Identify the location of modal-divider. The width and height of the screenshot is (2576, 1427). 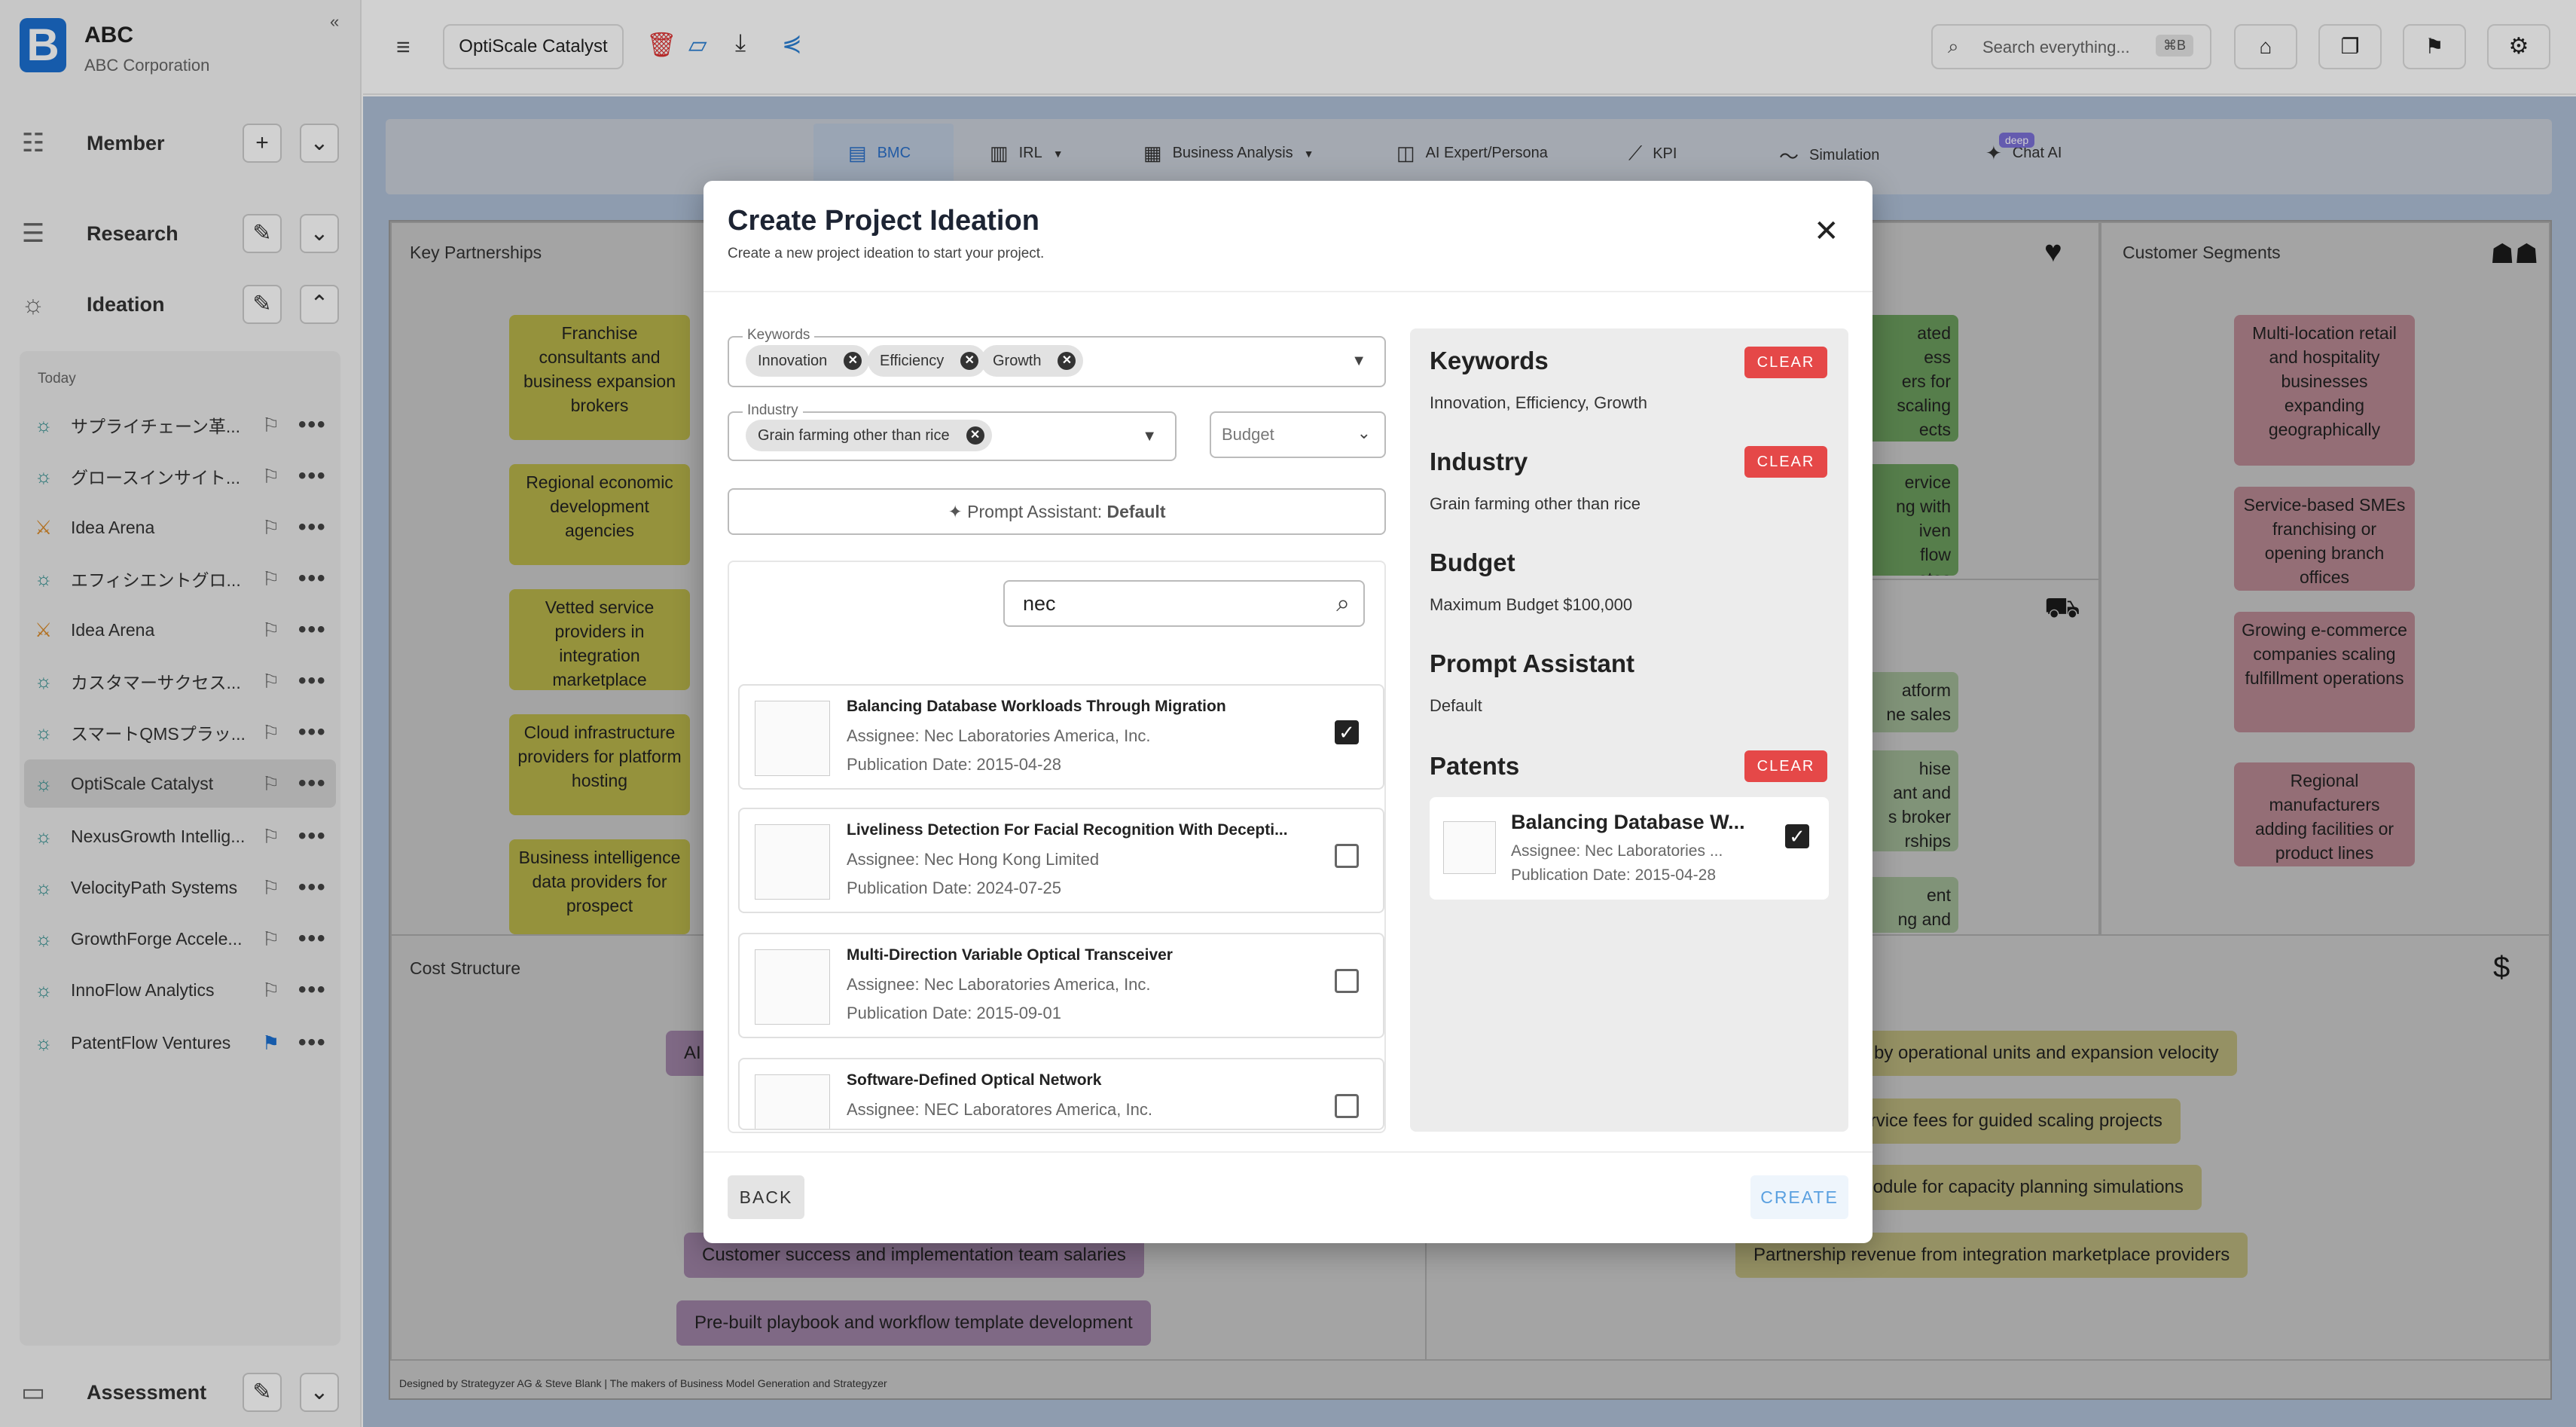
(1288, 291).